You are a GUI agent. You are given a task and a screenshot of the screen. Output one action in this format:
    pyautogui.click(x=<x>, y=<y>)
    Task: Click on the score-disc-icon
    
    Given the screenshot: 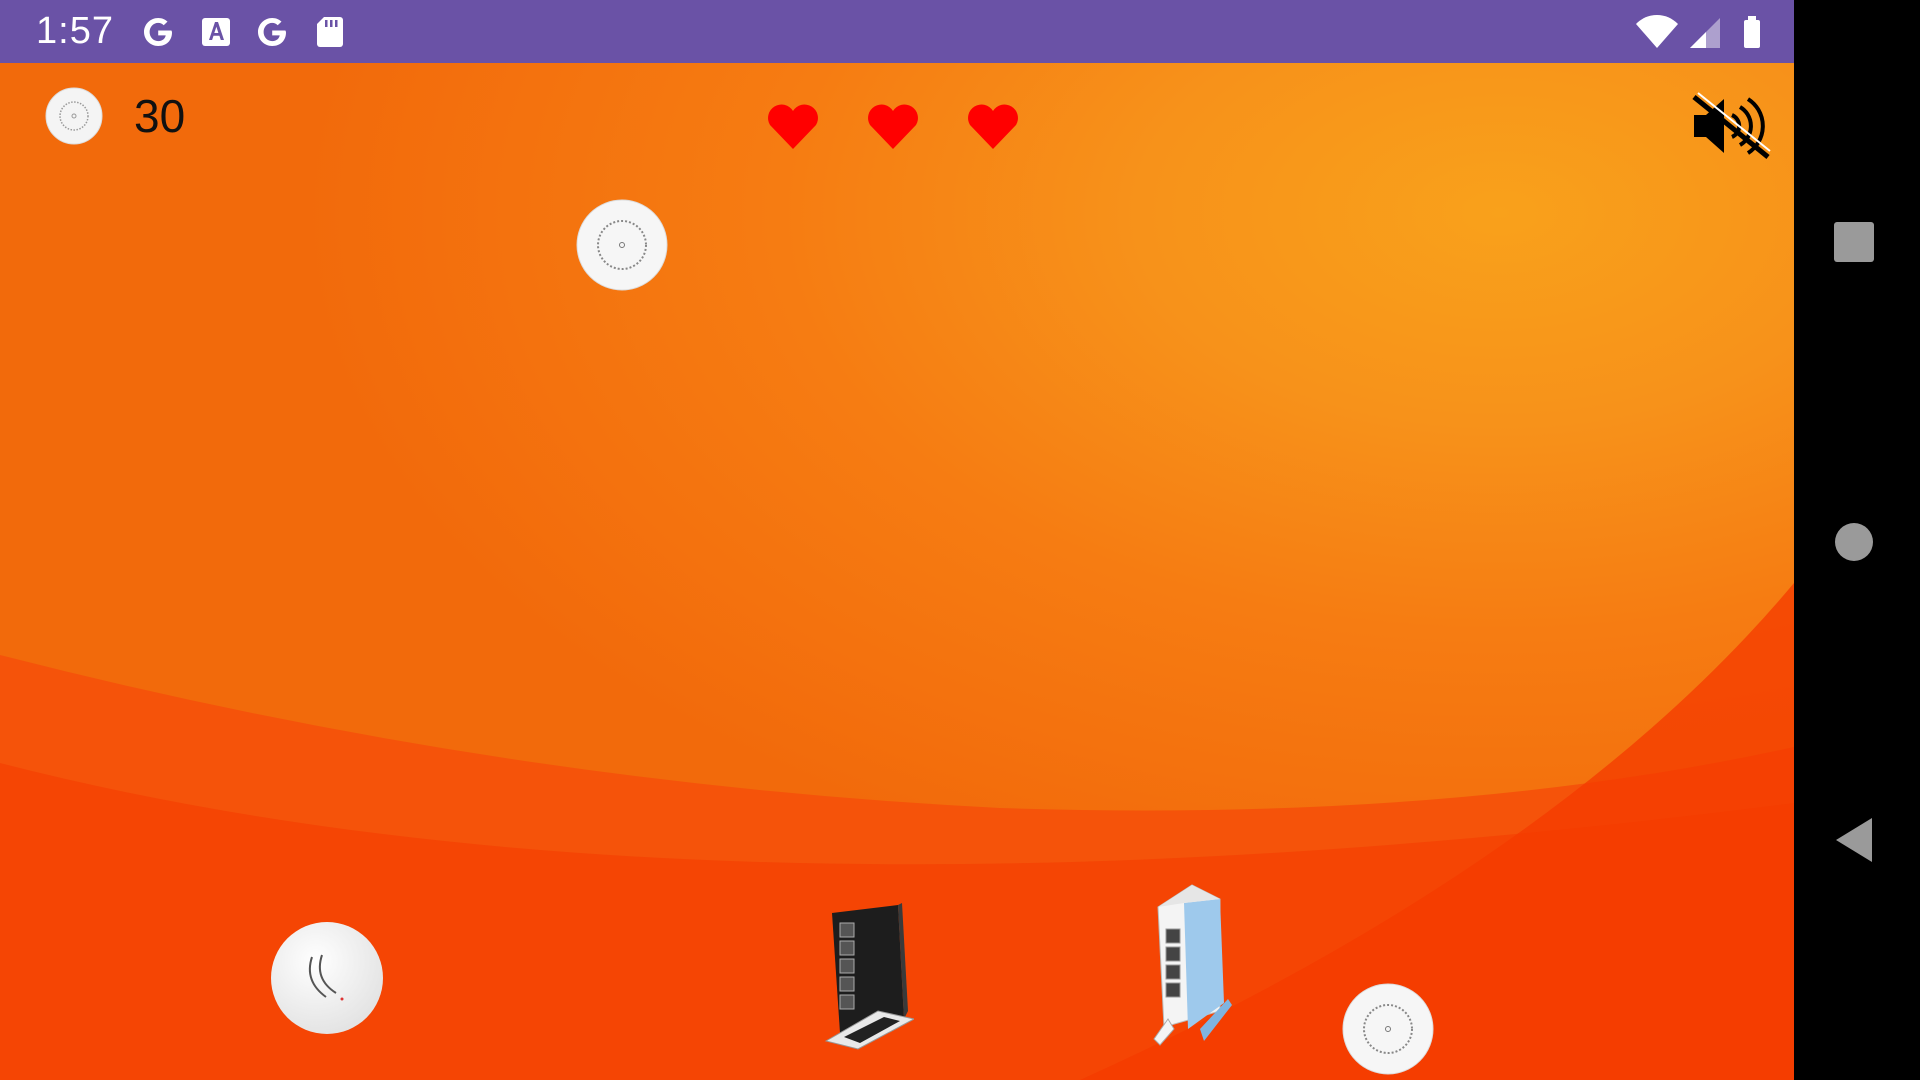 What is the action you would take?
    pyautogui.click(x=74, y=116)
    